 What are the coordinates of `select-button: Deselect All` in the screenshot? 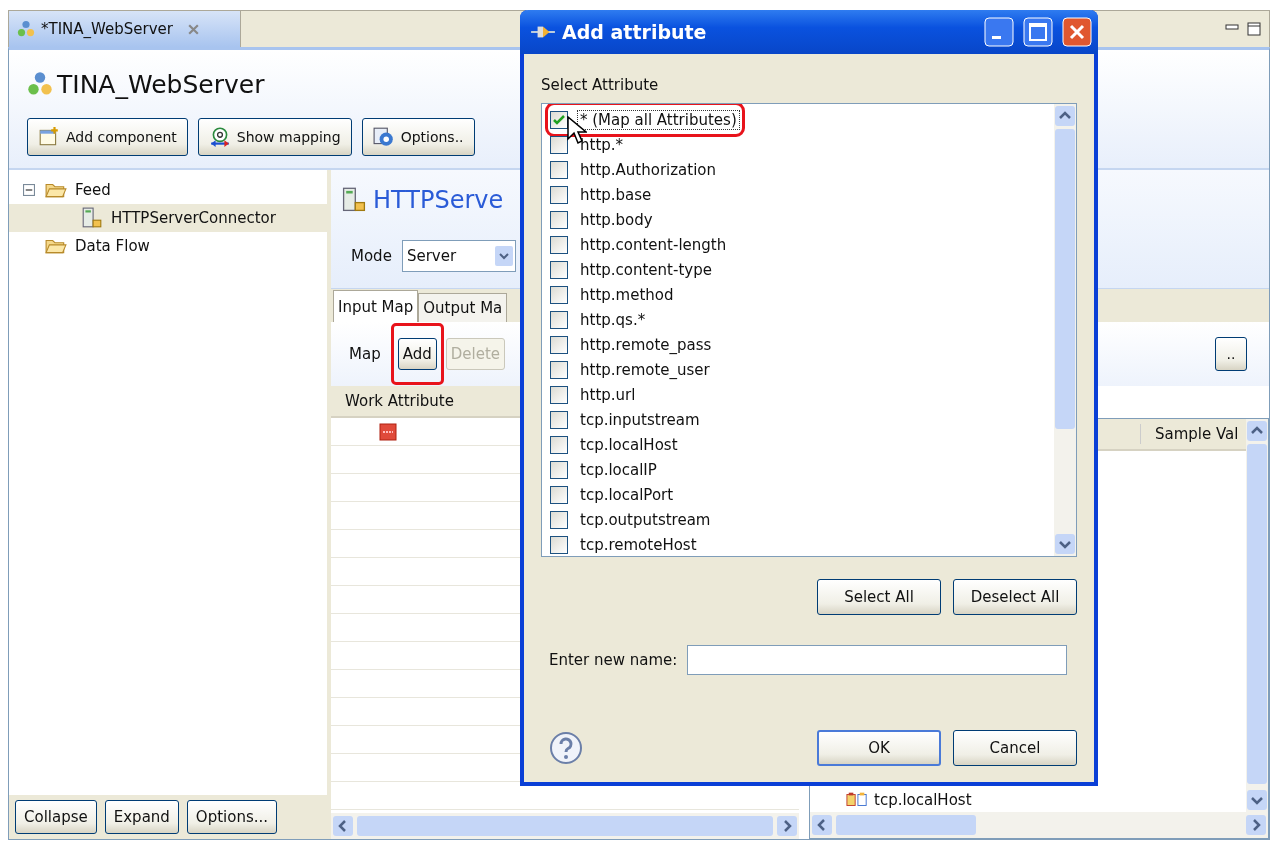 It's located at (1015, 597).